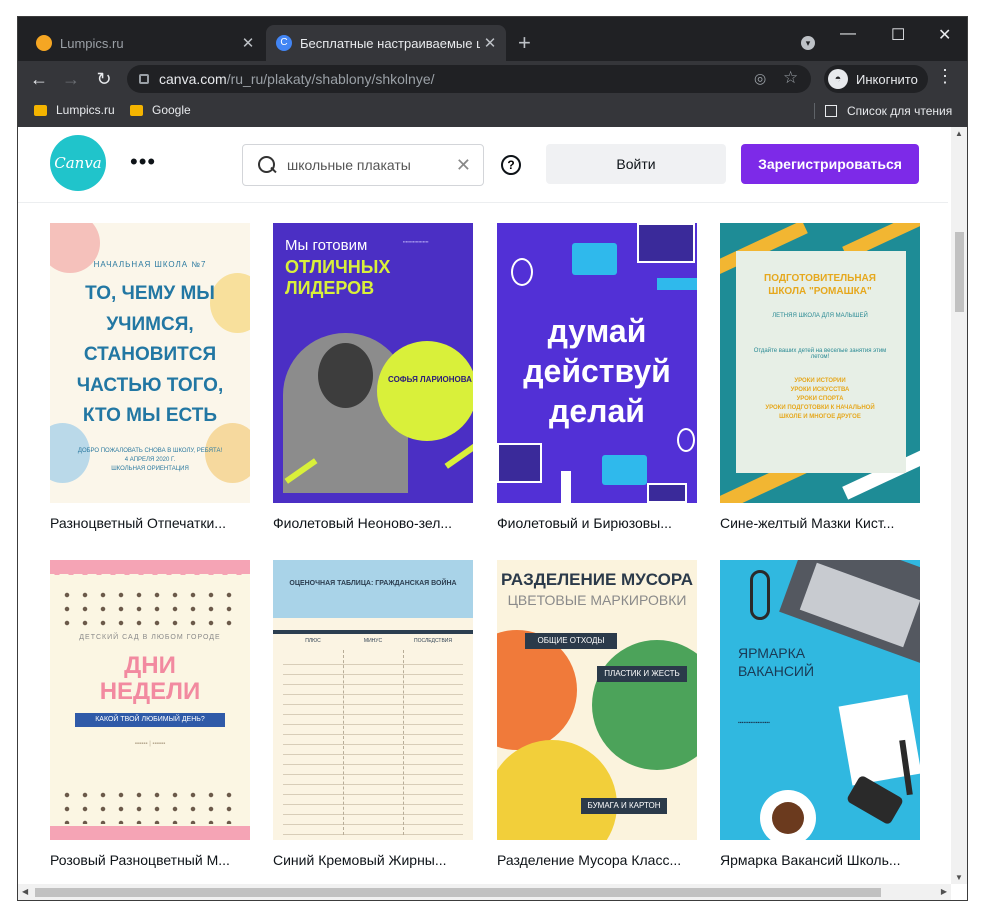 The image size is (984, 916). I want to click on incognito-badge: ◓ Инкогнито, so click(876, 79).